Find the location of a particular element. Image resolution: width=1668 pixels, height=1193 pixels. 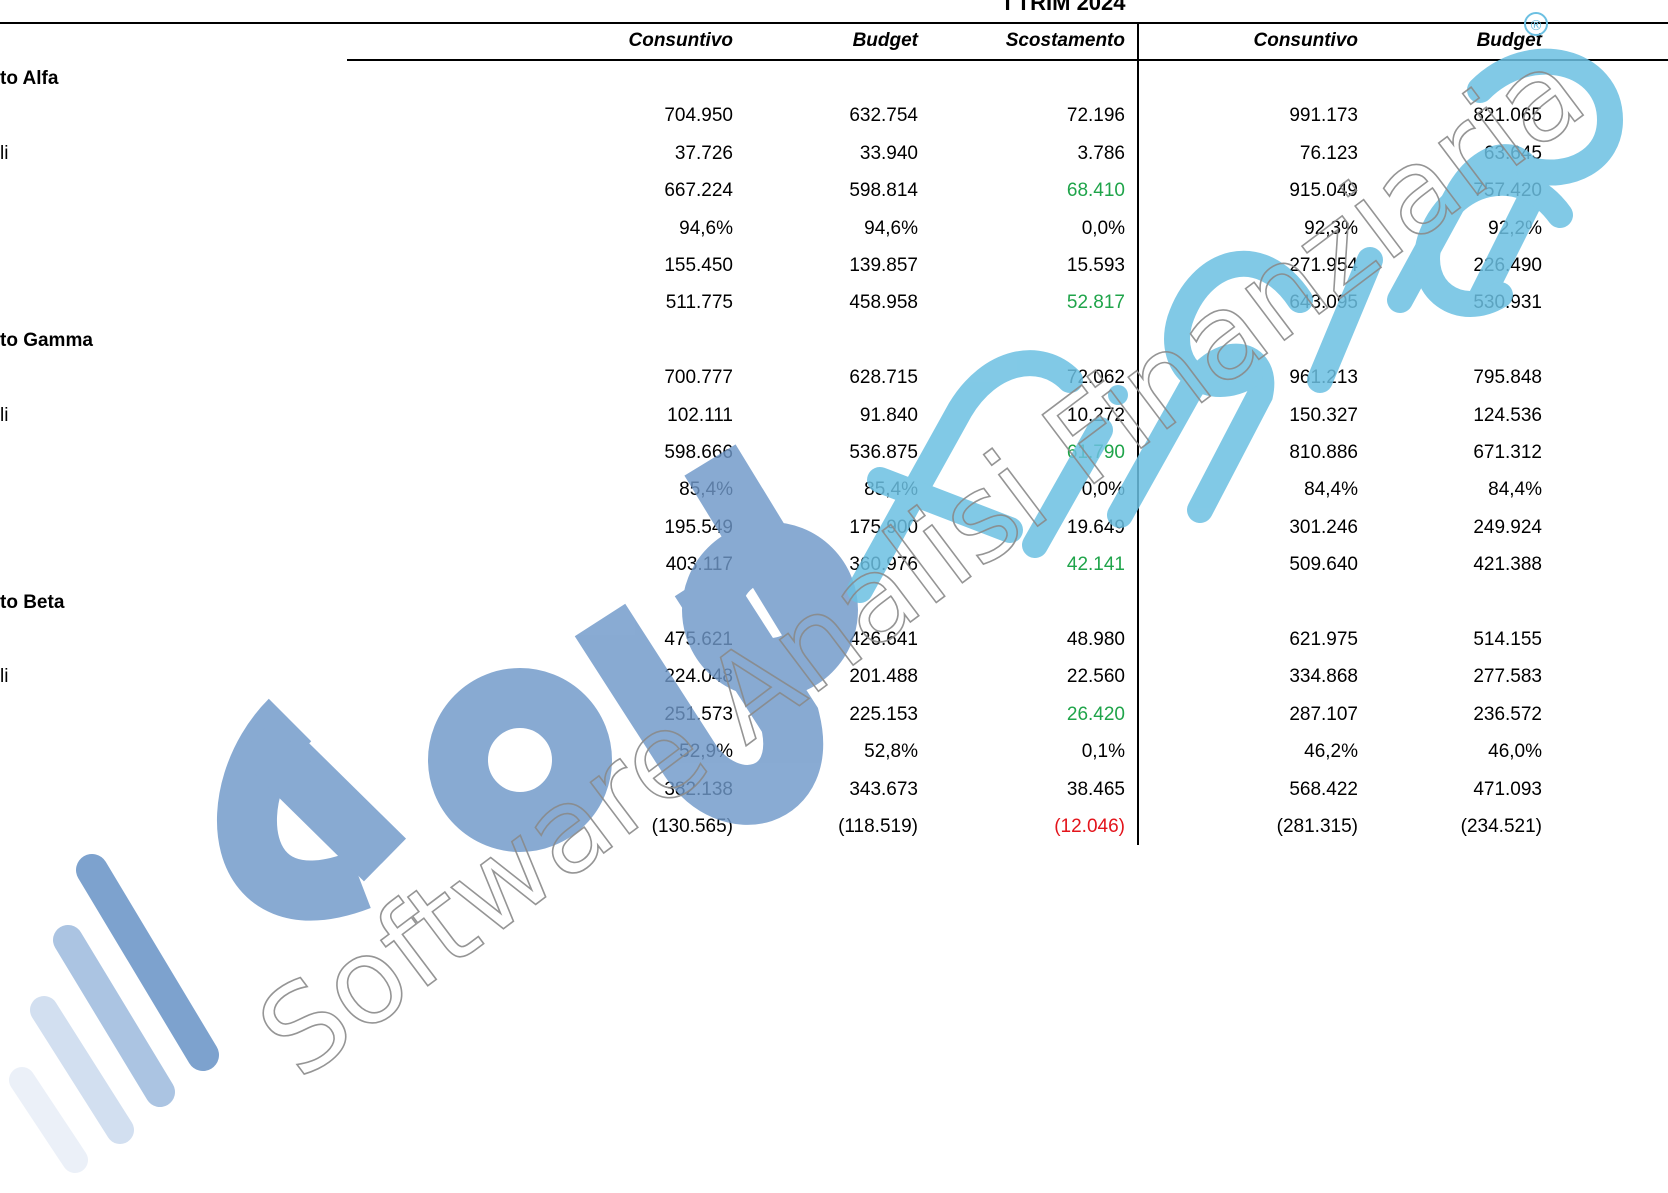

table-cell: 757.420 is located at coordinates (1507, 191).